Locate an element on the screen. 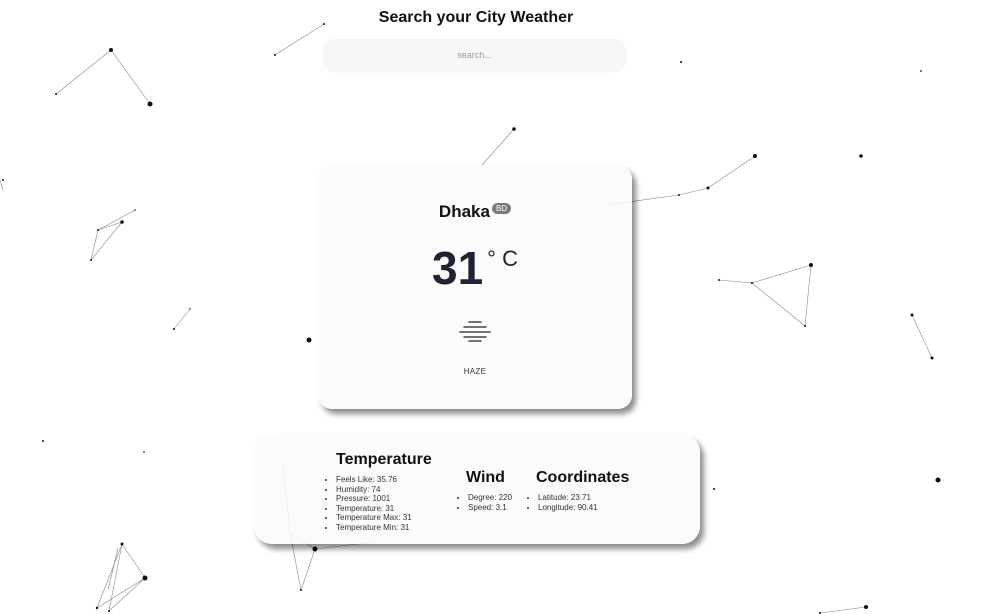  city-name: Dhaka is located at coordinates (464, 211).